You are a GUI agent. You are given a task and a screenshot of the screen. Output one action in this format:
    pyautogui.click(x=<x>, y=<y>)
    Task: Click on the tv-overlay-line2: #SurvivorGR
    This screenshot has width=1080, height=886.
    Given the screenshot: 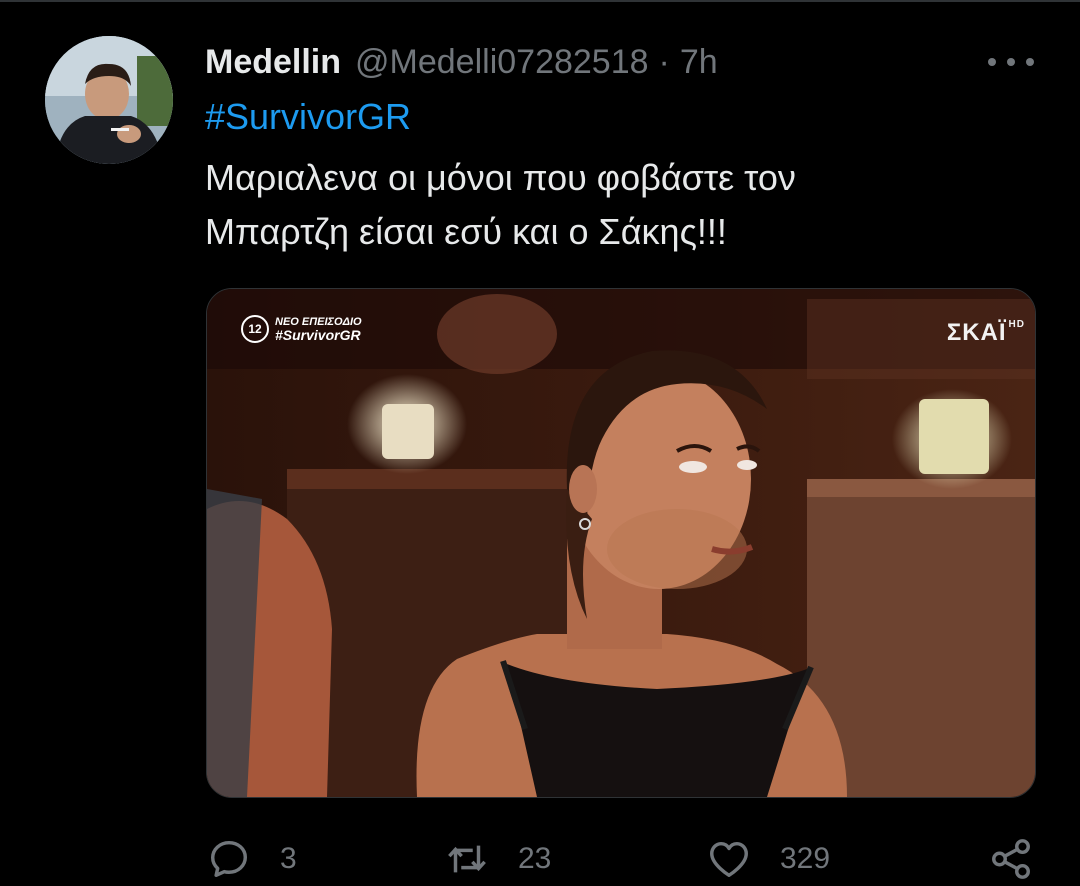 What is the action you would take?
    pyautogui.click(x=318, y=335)
    